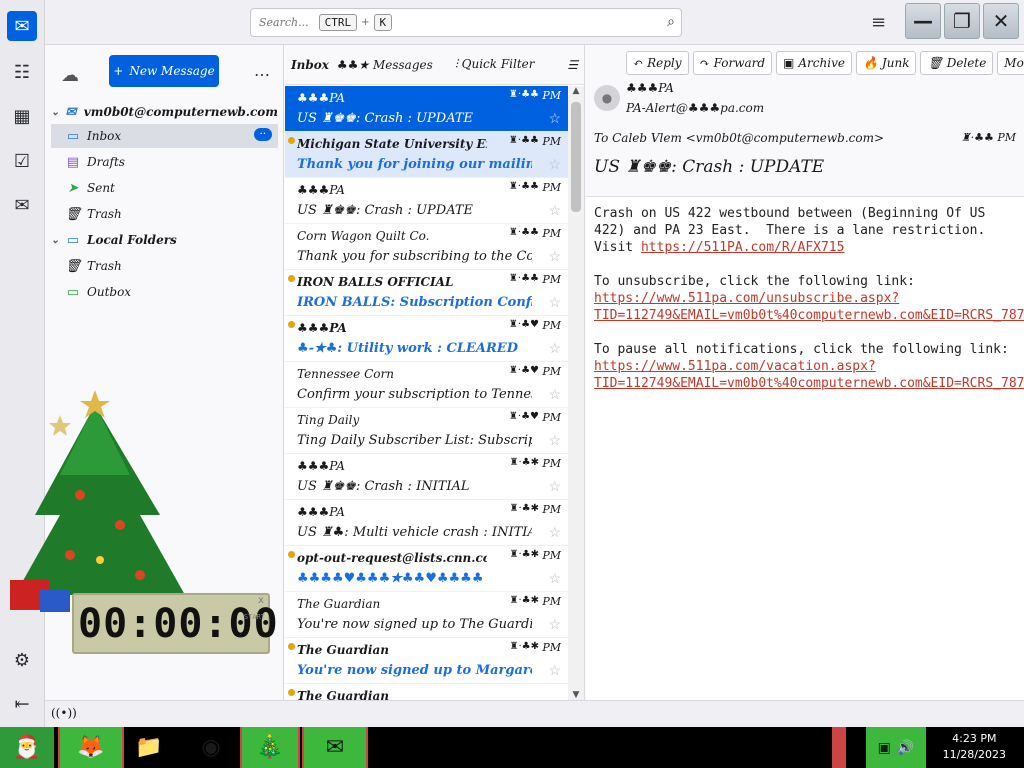 Image resolution: width=1024 pixels, height=768 pixels. What do you see at coordinates (335, 747) in the screenshot?
I see `taskbar-thunderbird: ✉` at bounding box center [335, 747].